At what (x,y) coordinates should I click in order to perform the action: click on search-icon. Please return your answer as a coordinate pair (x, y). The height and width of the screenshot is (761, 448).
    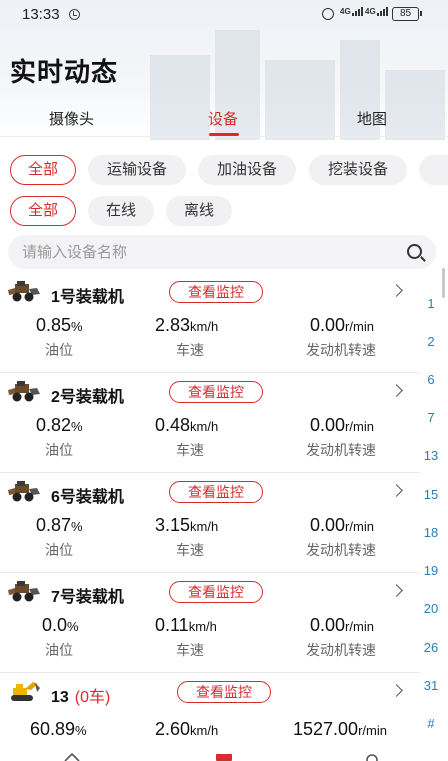
    Looking at the image, I should click on (414, 251).